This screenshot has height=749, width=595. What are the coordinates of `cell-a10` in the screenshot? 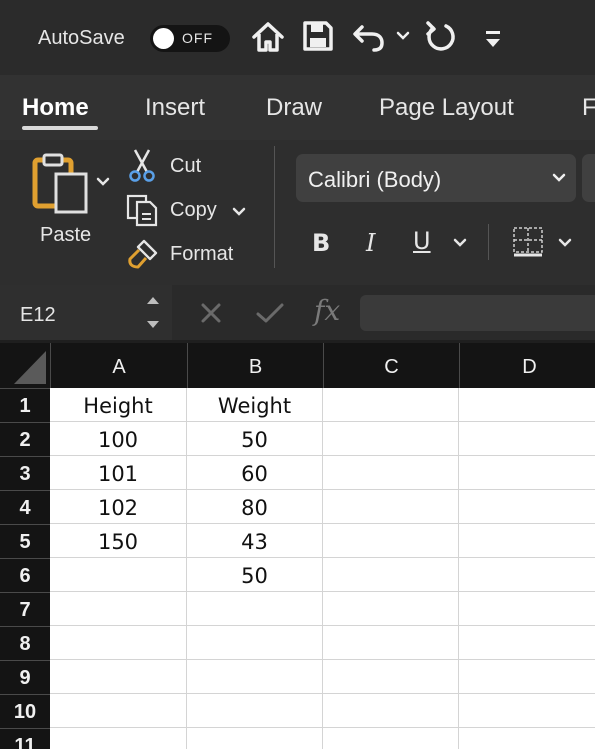 It's located at (118, 711).